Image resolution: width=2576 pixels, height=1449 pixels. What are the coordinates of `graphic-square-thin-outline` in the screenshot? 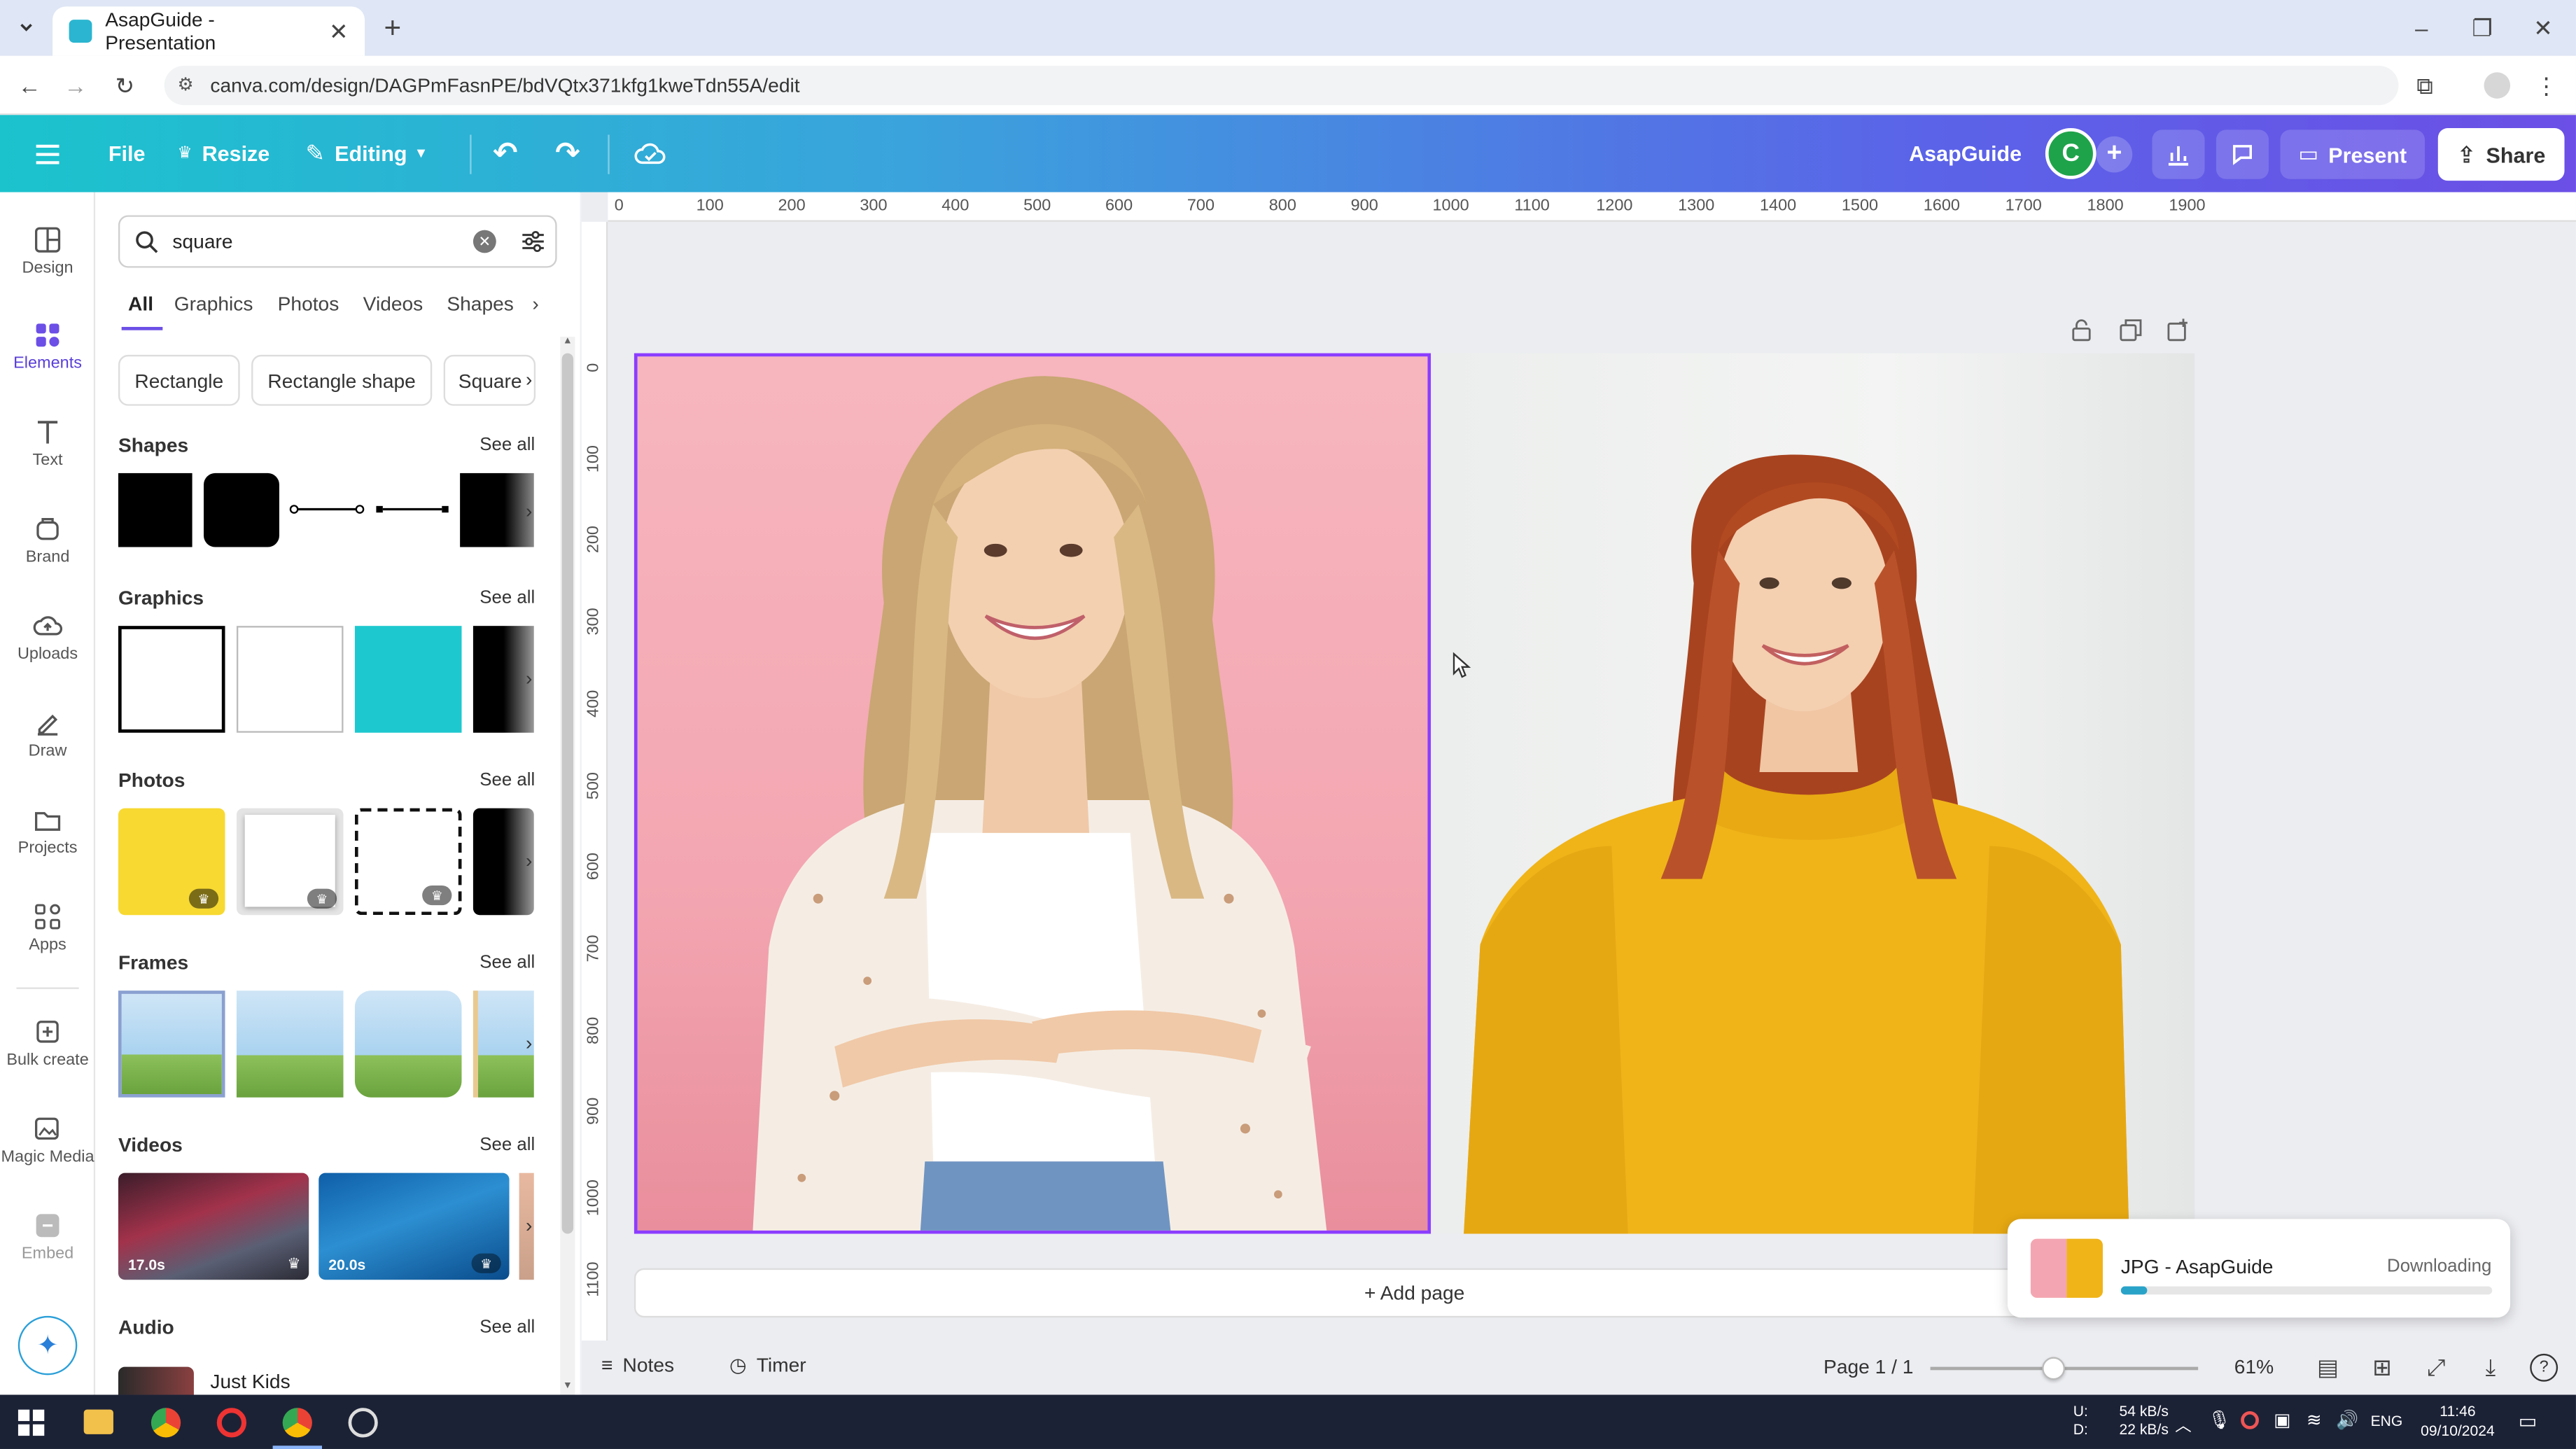 It's located at (290, 679).